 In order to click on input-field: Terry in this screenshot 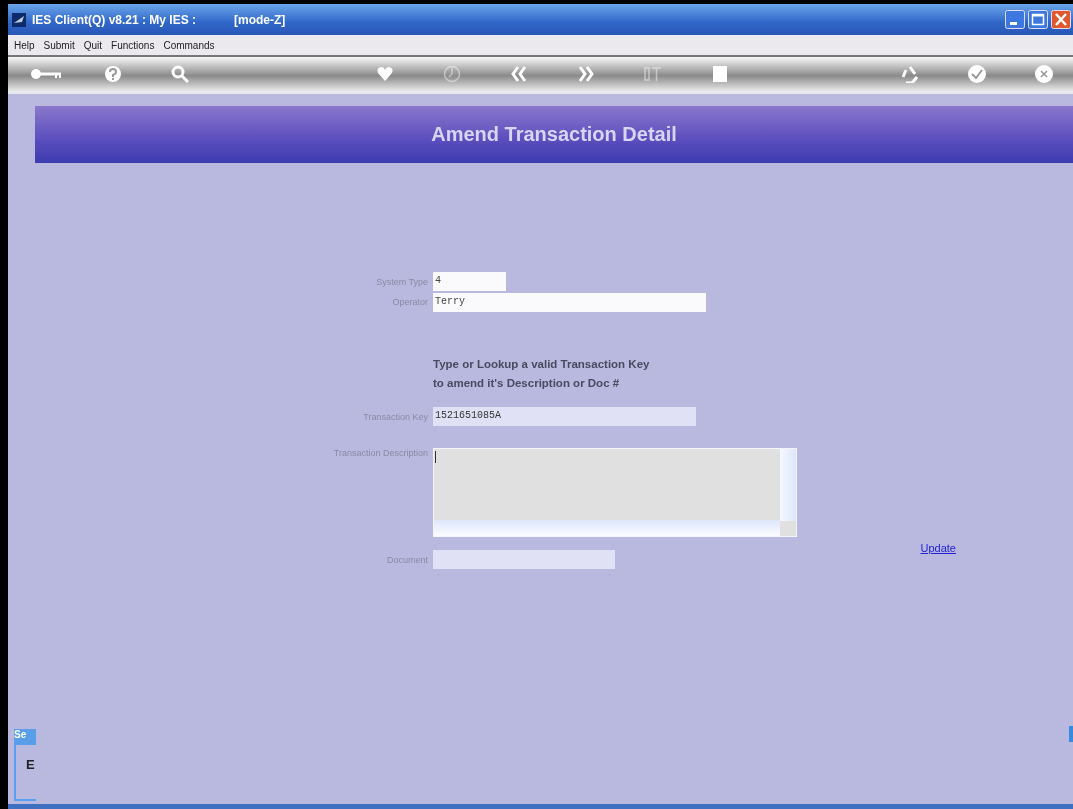, I will do `click(569, 302)`.